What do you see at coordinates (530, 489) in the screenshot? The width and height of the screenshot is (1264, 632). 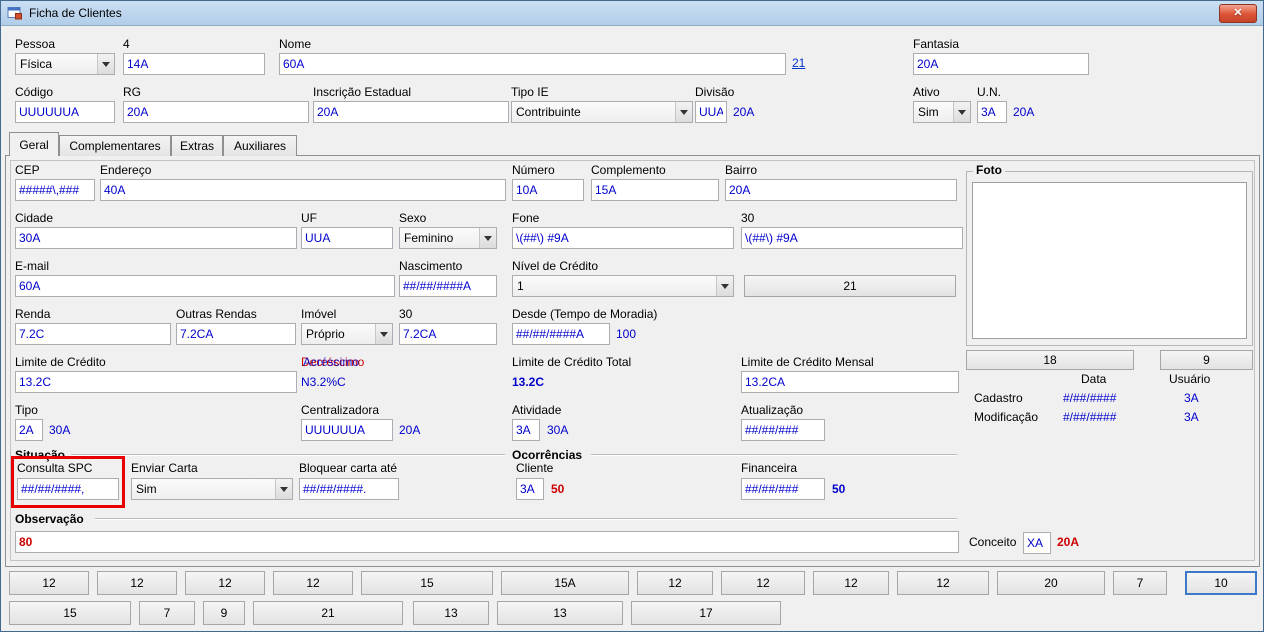 I see `cliente-input` at bounding box center [530, 489].